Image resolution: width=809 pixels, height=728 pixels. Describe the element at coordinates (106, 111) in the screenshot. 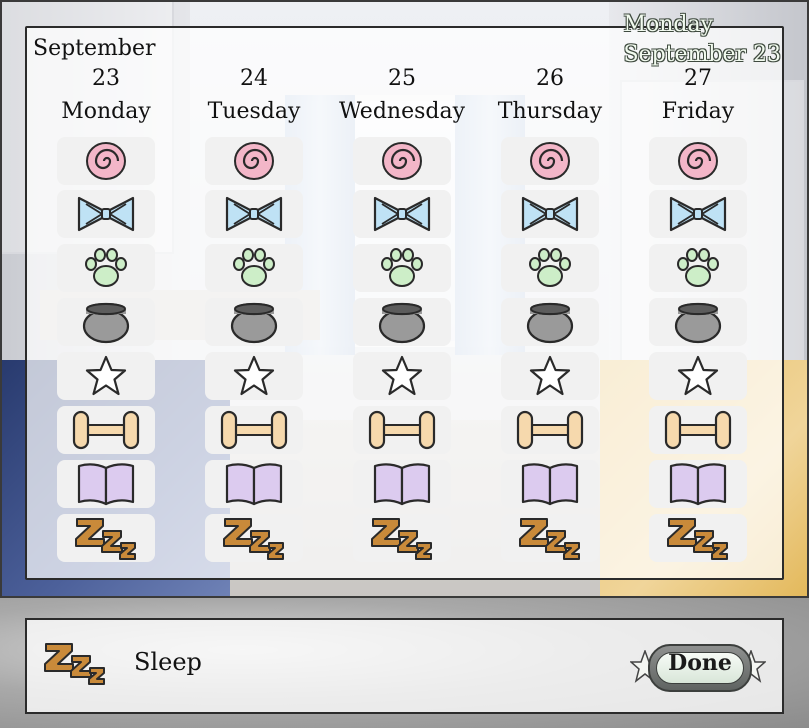

I see `day-name: Monday` at that location.